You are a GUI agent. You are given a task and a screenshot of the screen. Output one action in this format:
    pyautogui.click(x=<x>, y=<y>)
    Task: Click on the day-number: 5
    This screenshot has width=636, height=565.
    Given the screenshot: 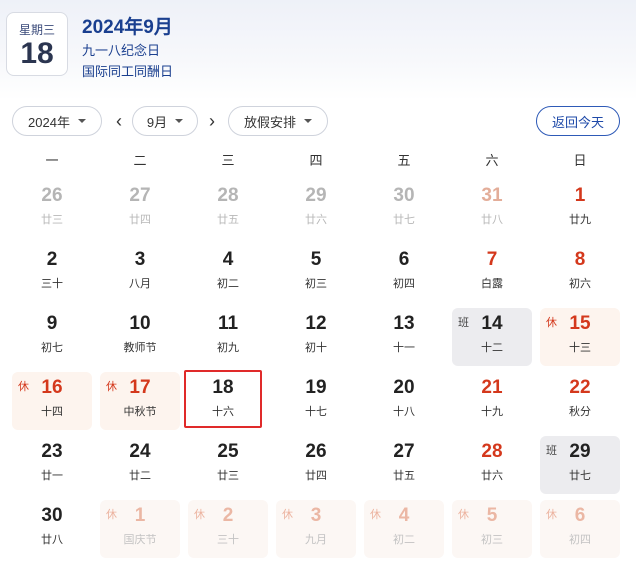 What is the action you would take?
    pyautogui.click(x=316, y=259)
    